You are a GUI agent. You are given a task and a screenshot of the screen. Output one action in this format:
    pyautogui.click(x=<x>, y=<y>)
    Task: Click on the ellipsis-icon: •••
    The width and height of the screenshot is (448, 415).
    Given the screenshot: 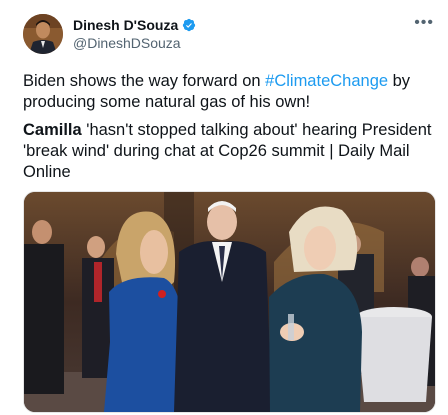 What is the action you would take?
    pyautogui.click(x=424, y=23)
    